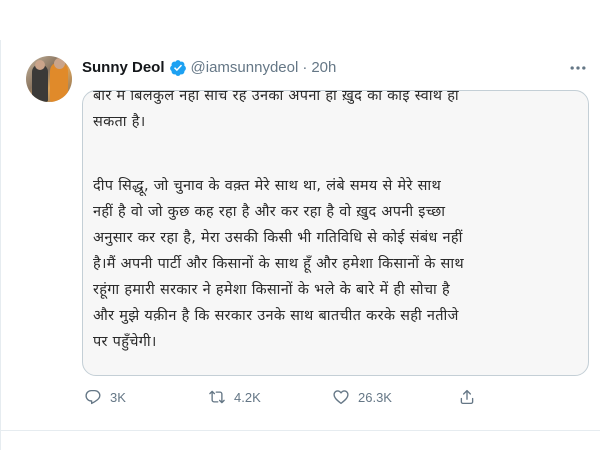 Image resolution: width=600 pixels, height=450 pixels. Describe the element at coordinates (578, 68) in the screenshot. I see `more-options-icon` at that location.